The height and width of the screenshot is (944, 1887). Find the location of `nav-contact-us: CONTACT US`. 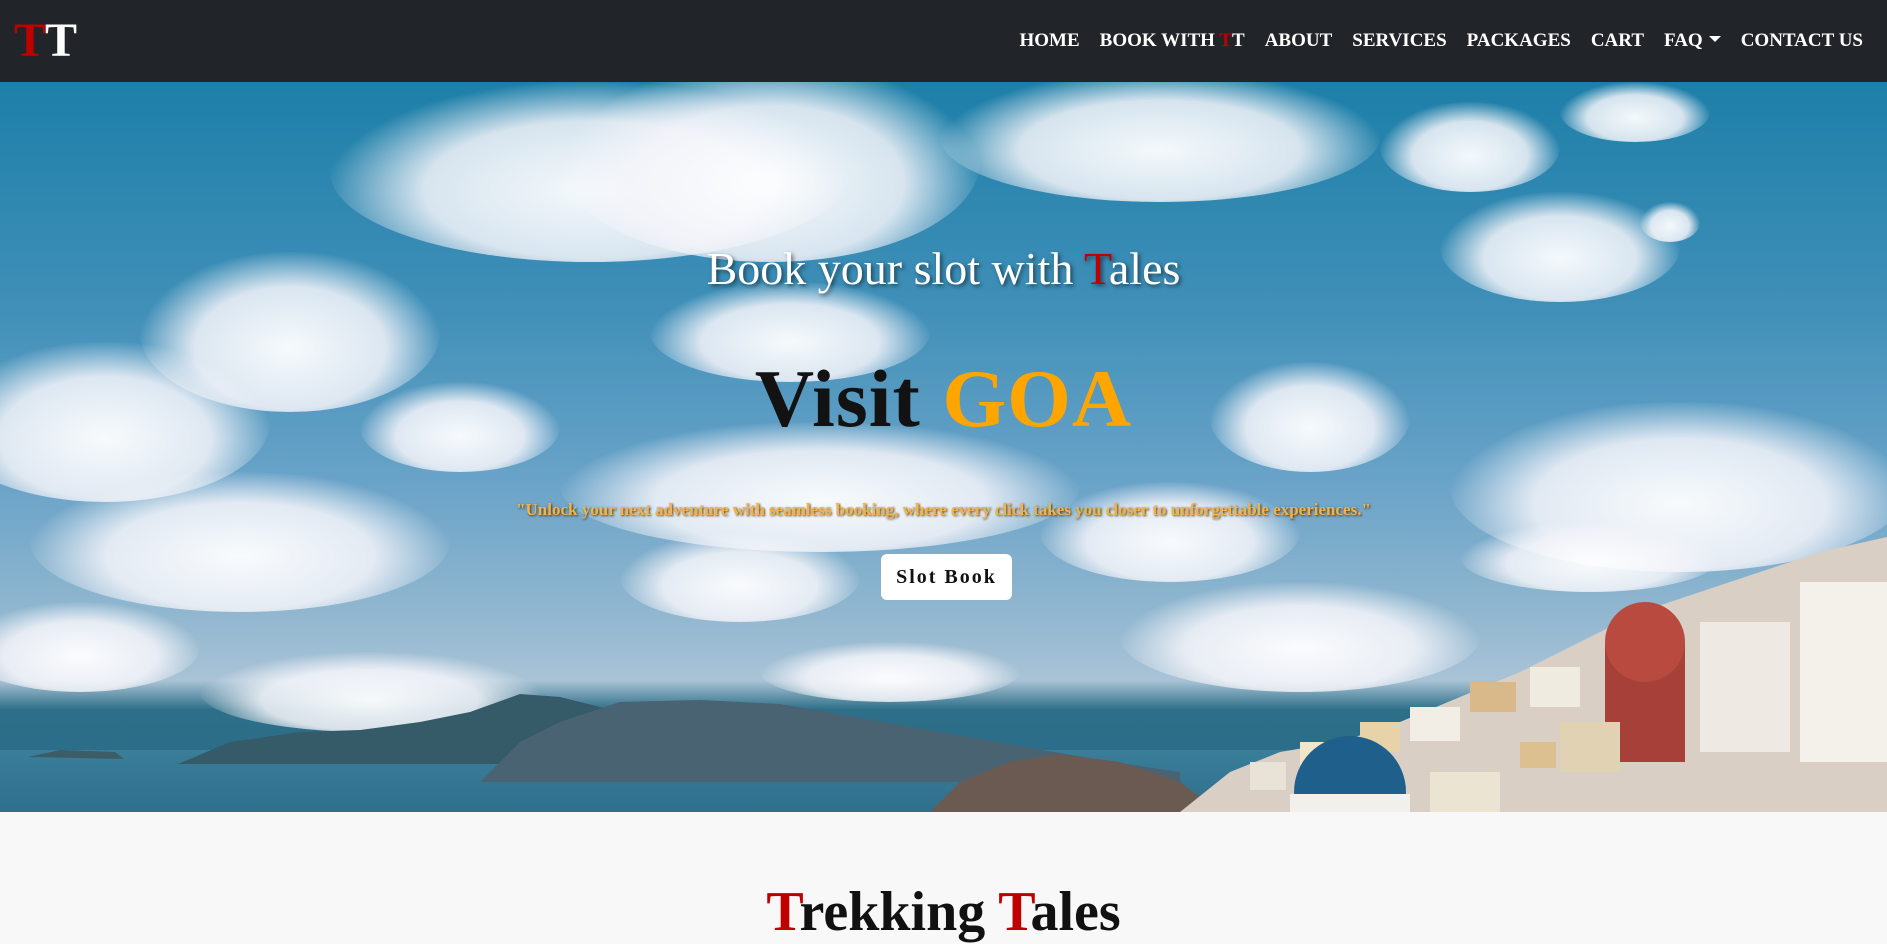

nav-contact-us: CONTACT US is located at coordinates (1802, 41).